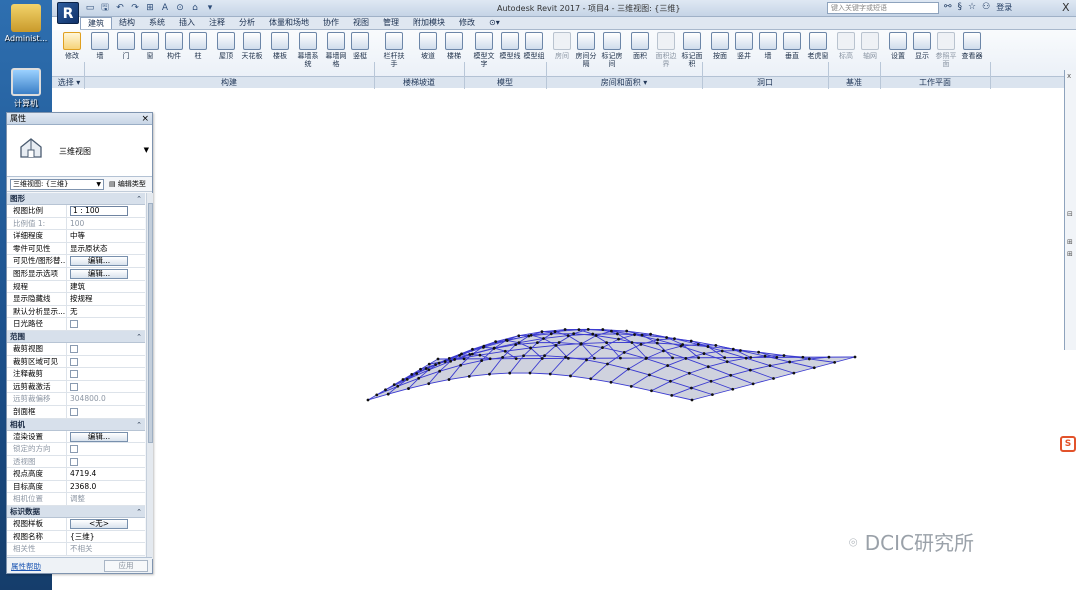  I want to click on edit-type-button: ▤ 编辑类型, so click(127, 184).